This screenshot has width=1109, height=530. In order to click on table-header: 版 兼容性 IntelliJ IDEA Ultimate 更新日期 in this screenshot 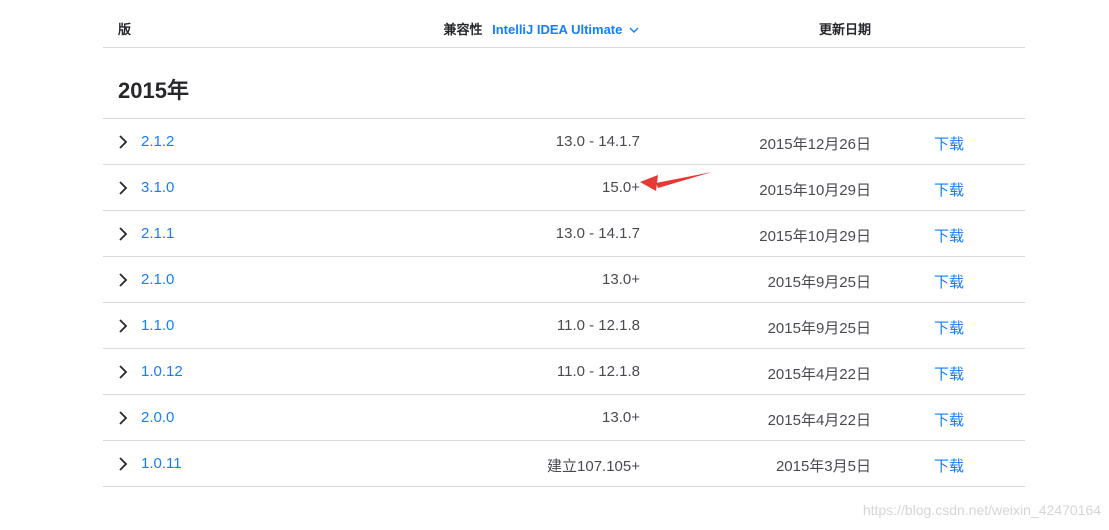, I will do `click(564, 24)`.